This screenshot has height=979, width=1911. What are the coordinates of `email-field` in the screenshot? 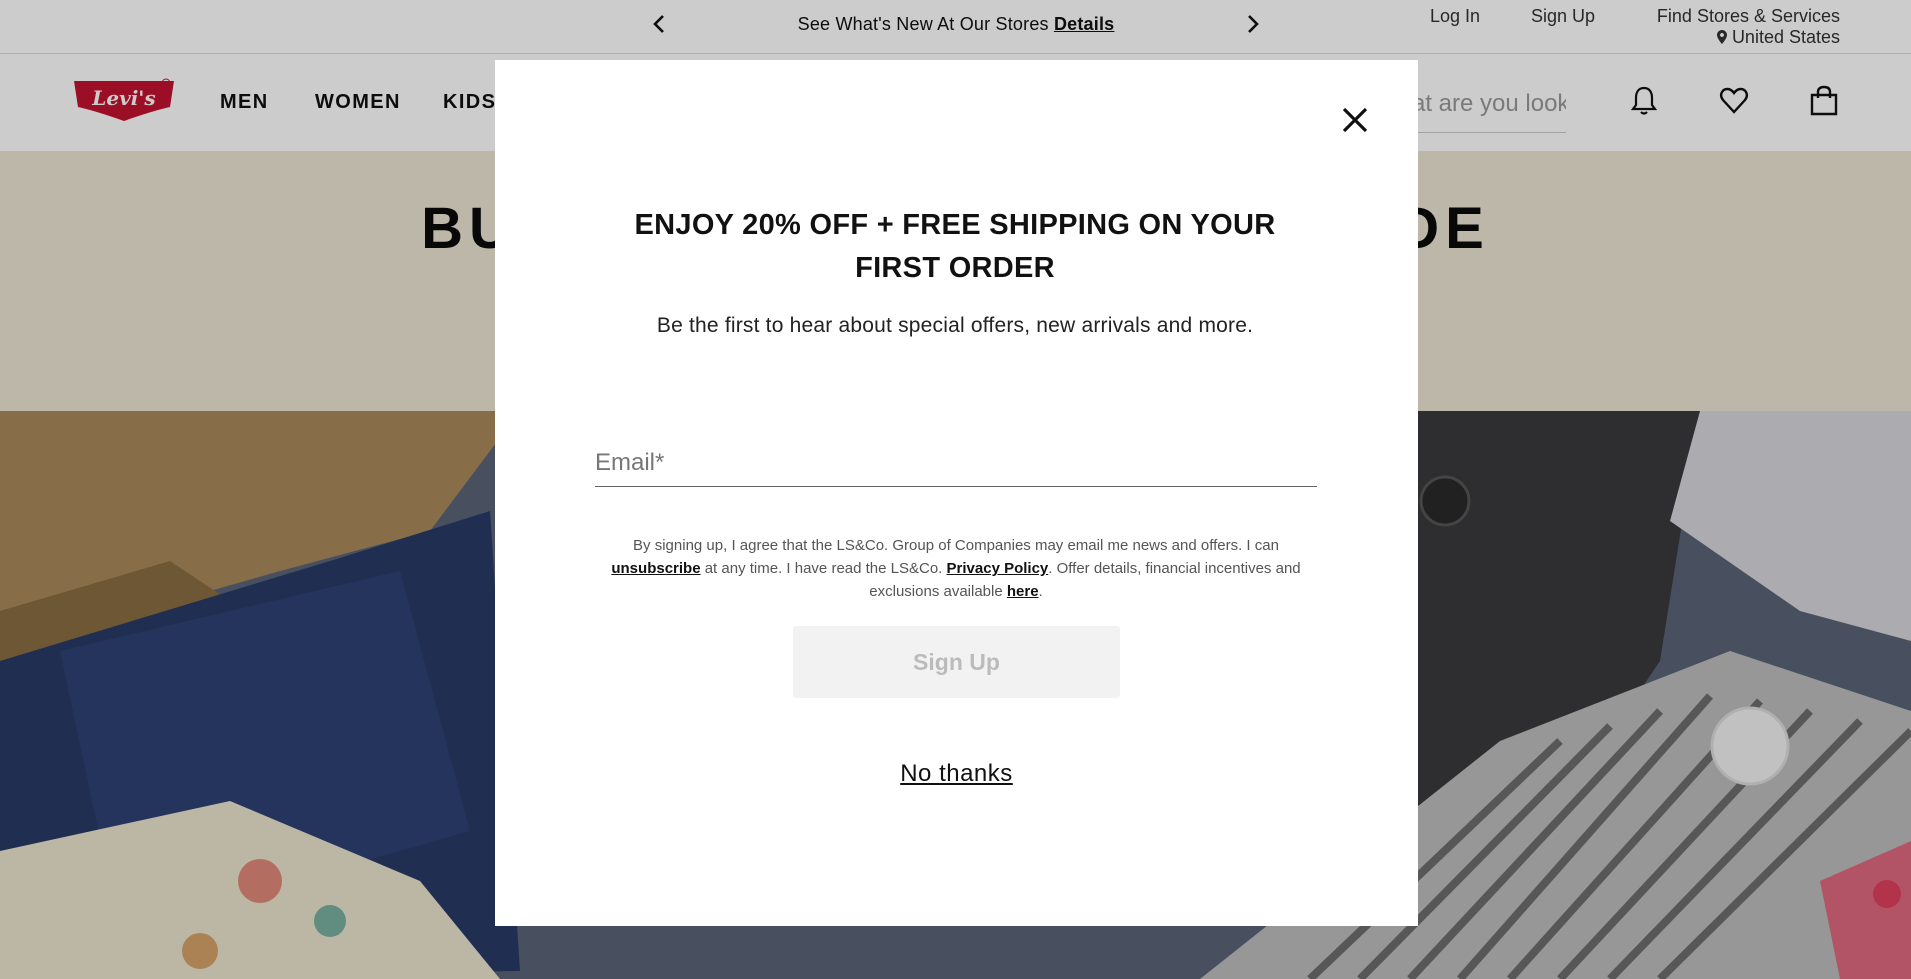 It's located at (956, 456).